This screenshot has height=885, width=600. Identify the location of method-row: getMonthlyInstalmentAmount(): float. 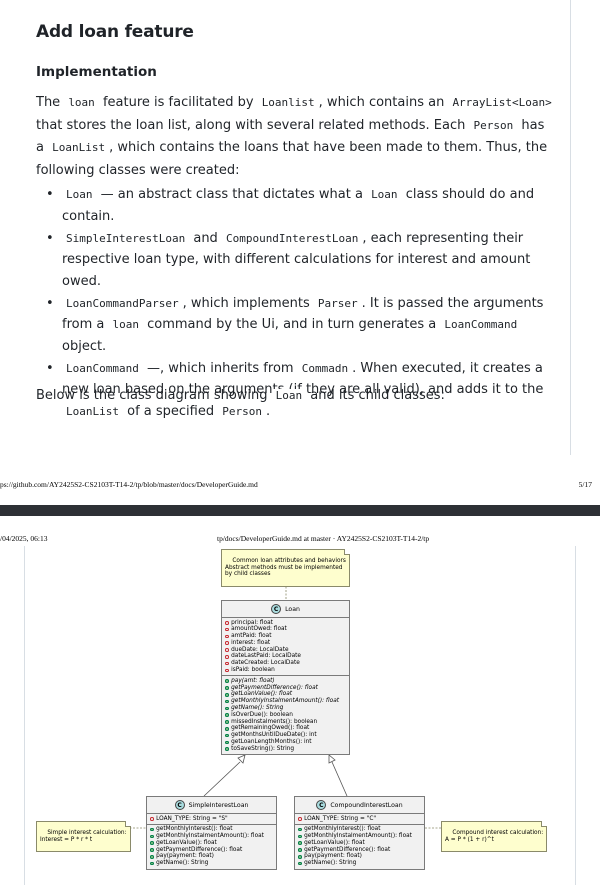
(359, 836).